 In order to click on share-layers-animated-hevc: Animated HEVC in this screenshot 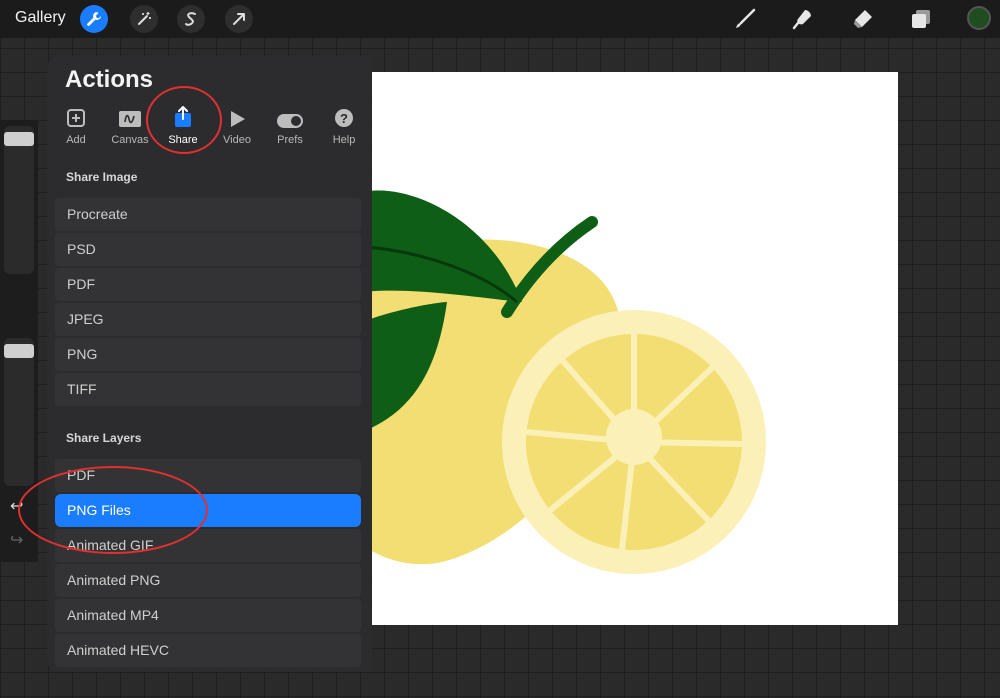, I will do `click(208, 650)`.